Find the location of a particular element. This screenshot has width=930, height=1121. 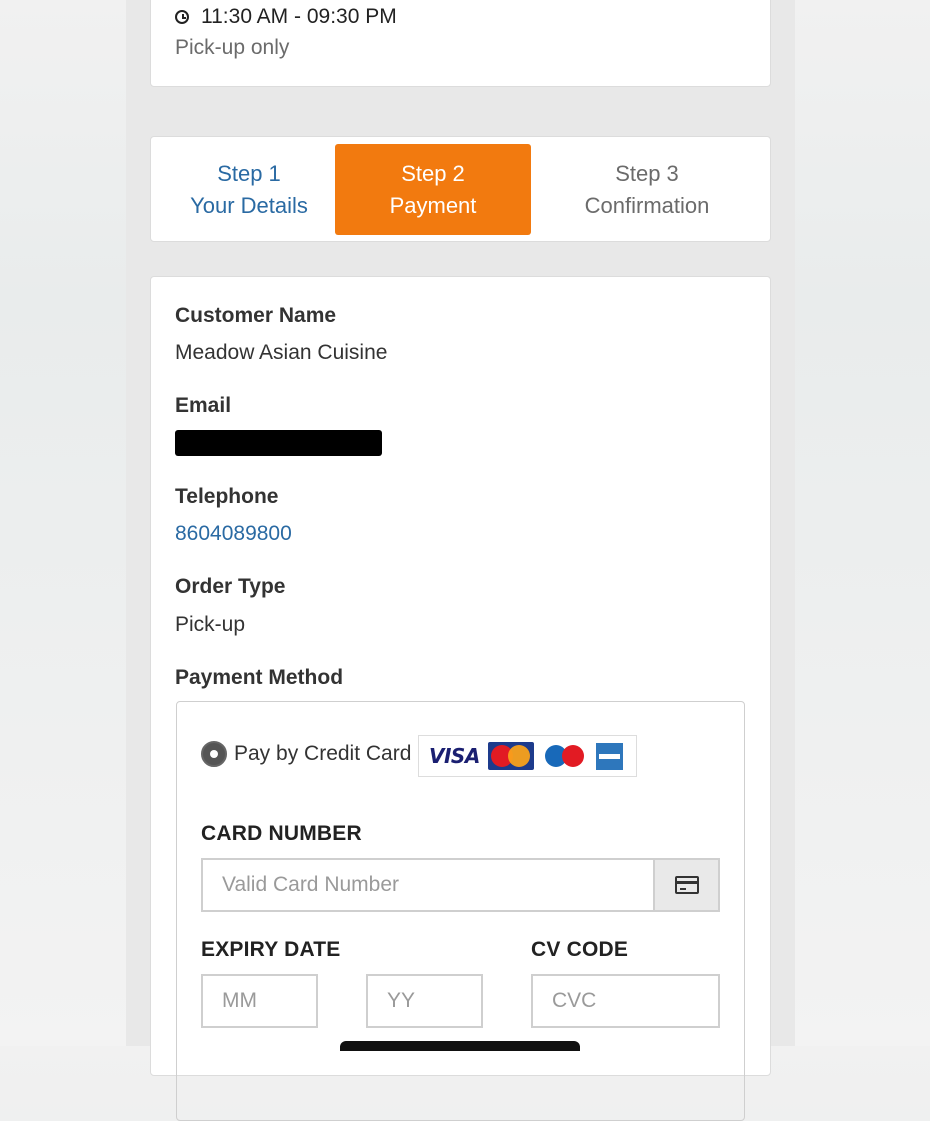

amex-logo is located at coordinates (609, 756).